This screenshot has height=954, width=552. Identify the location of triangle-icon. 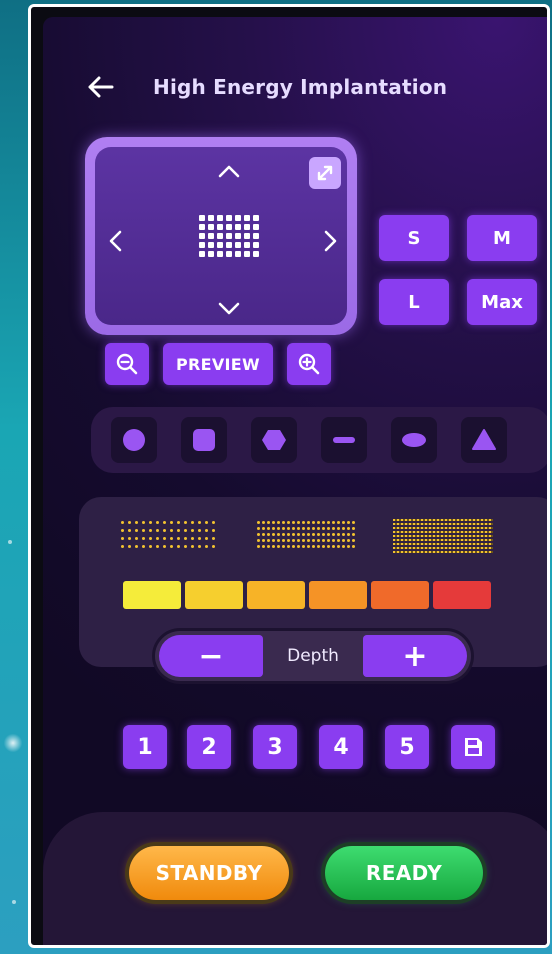
(484, 439).